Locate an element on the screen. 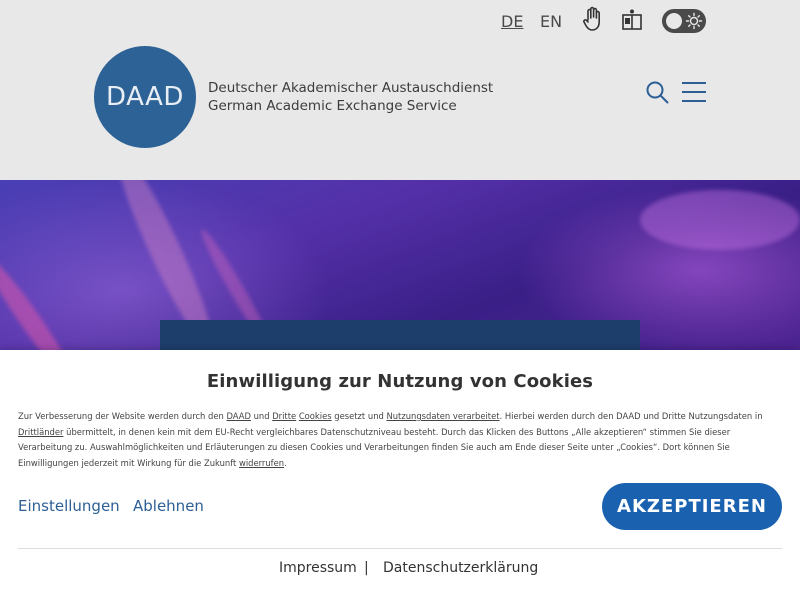  organization-name-de: Deutscher Akademischer Austauschdienst is located at coordinates (351, 88).